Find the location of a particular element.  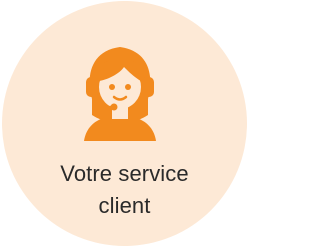

service-label-line2: client is located at coordinates (124, 205).